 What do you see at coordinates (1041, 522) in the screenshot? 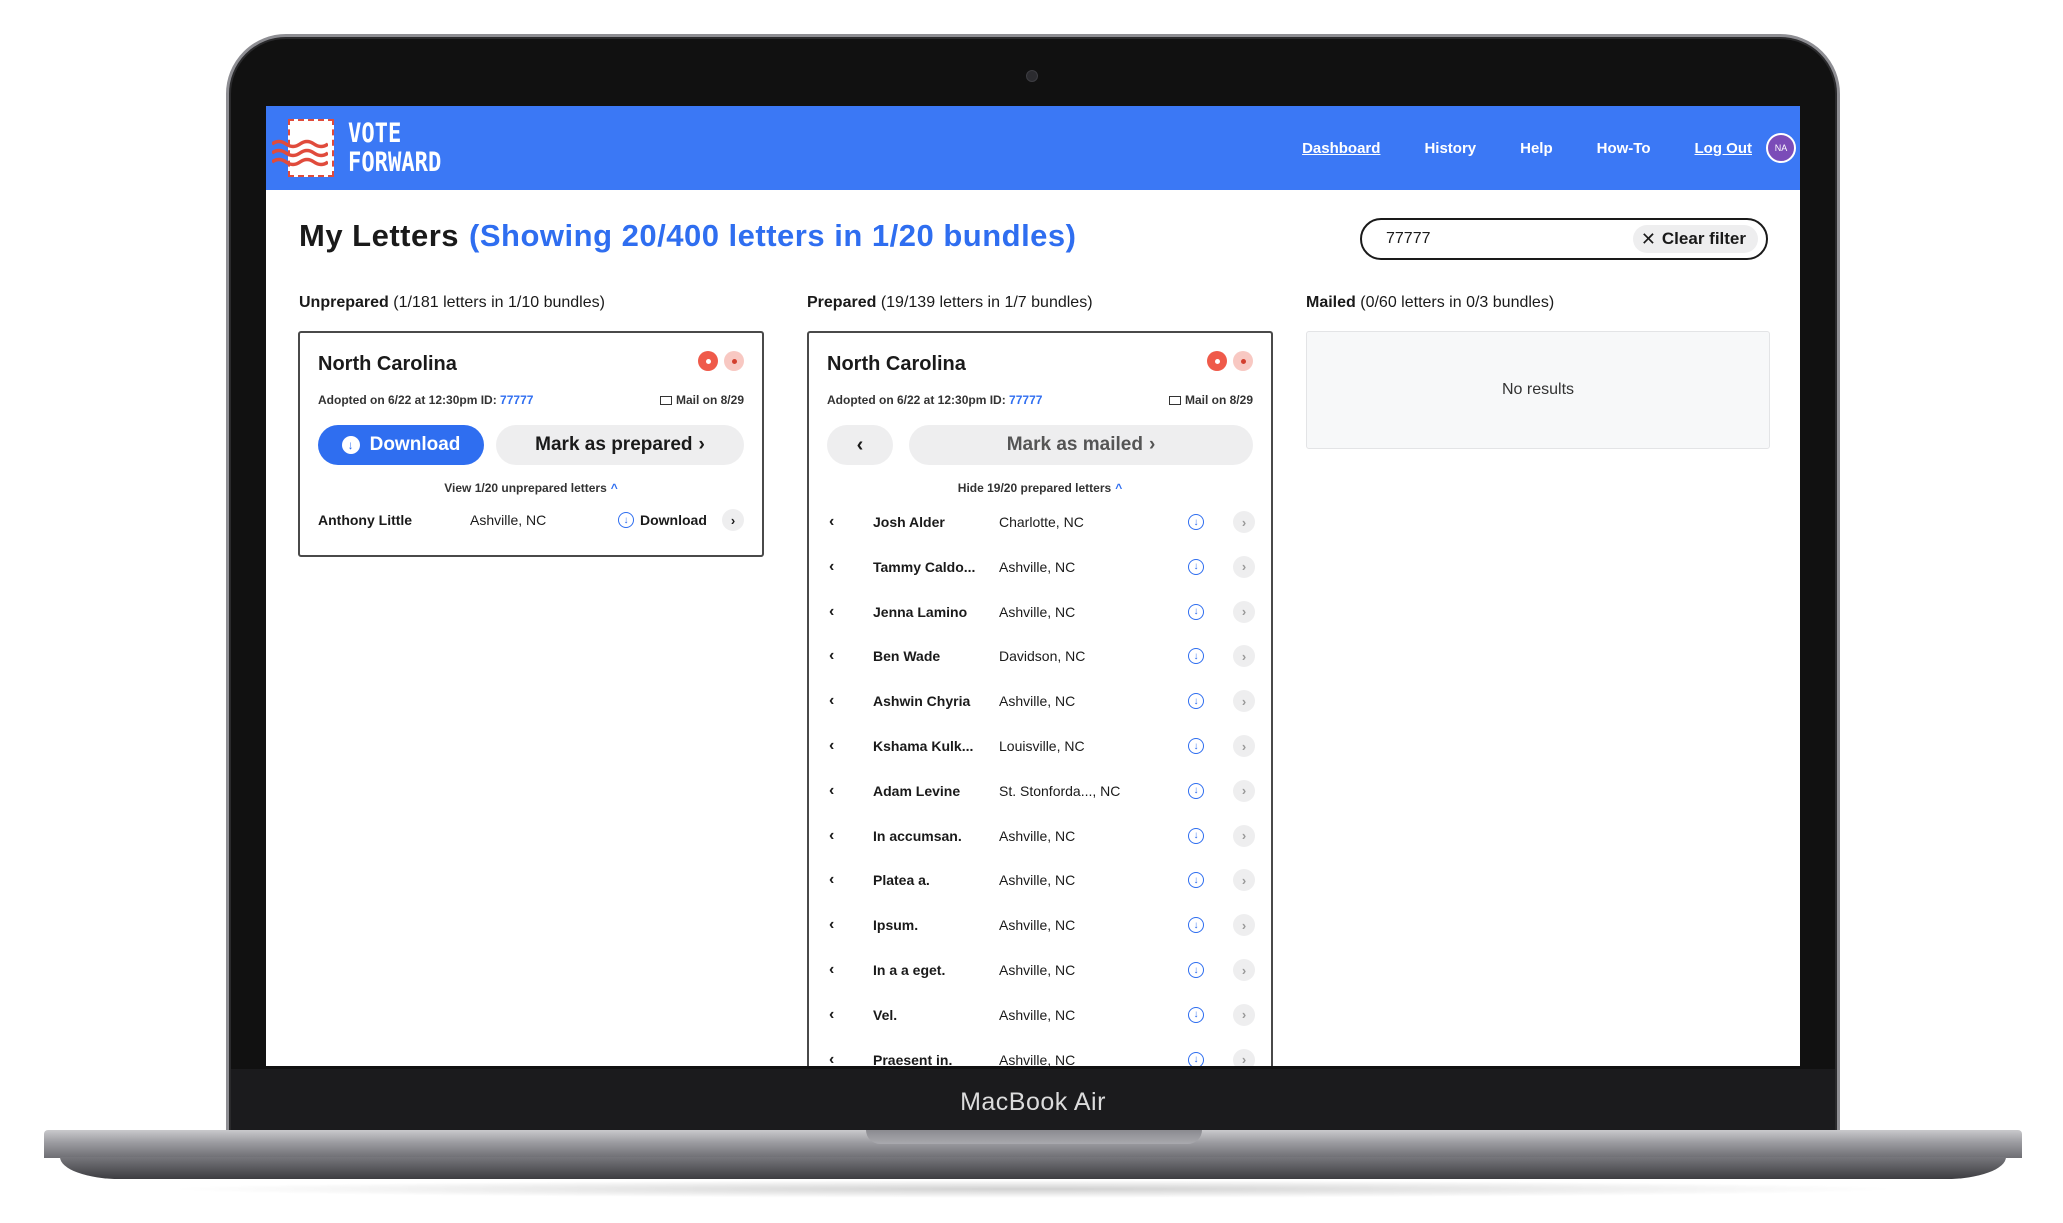
I see `letter-city: Charlotte, NC` at bounding box center [1041, 522].